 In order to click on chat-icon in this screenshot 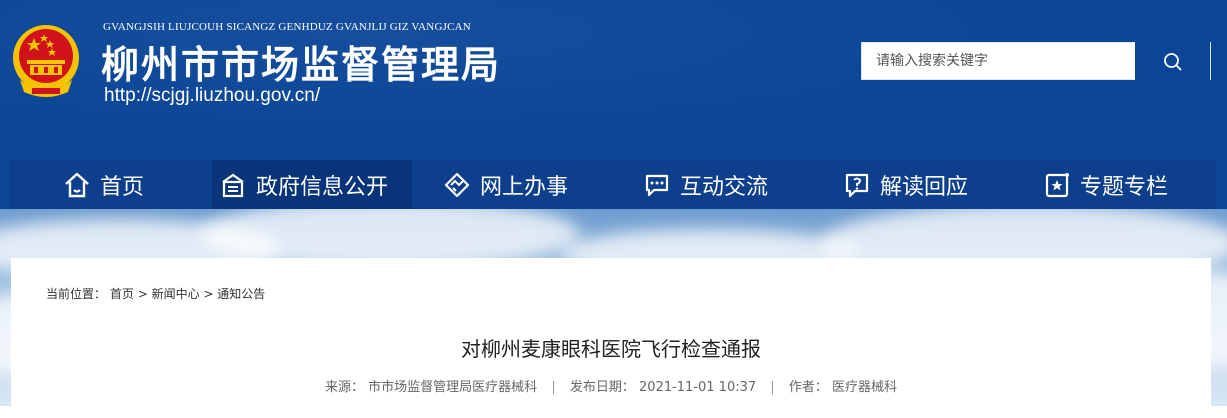, I will do `click(657, 185)`.